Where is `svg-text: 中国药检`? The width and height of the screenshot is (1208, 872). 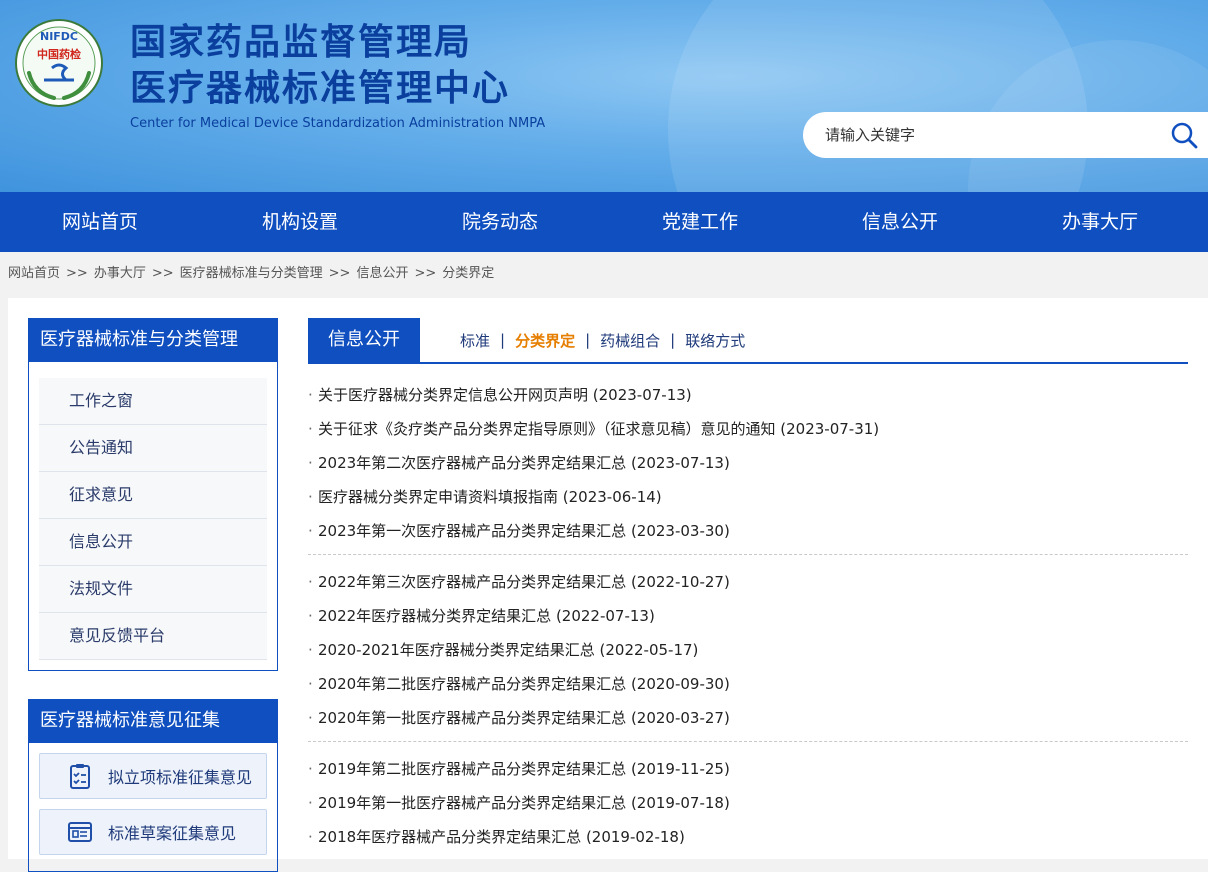
svg-text: 中国药检 is located at coordinates (59, 54).